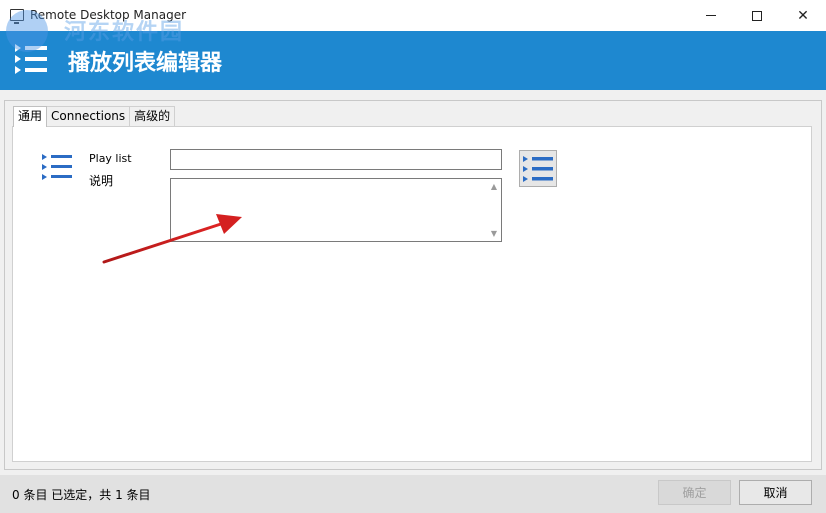  I want to click on playlist-list-icon, so click(57, 167).